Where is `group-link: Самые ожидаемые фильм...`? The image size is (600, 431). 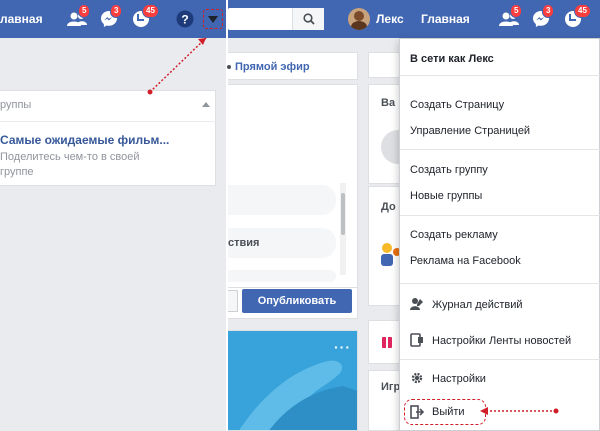 group-link: Самые ожидаемые фильм... is located at coordinates (84, 140).